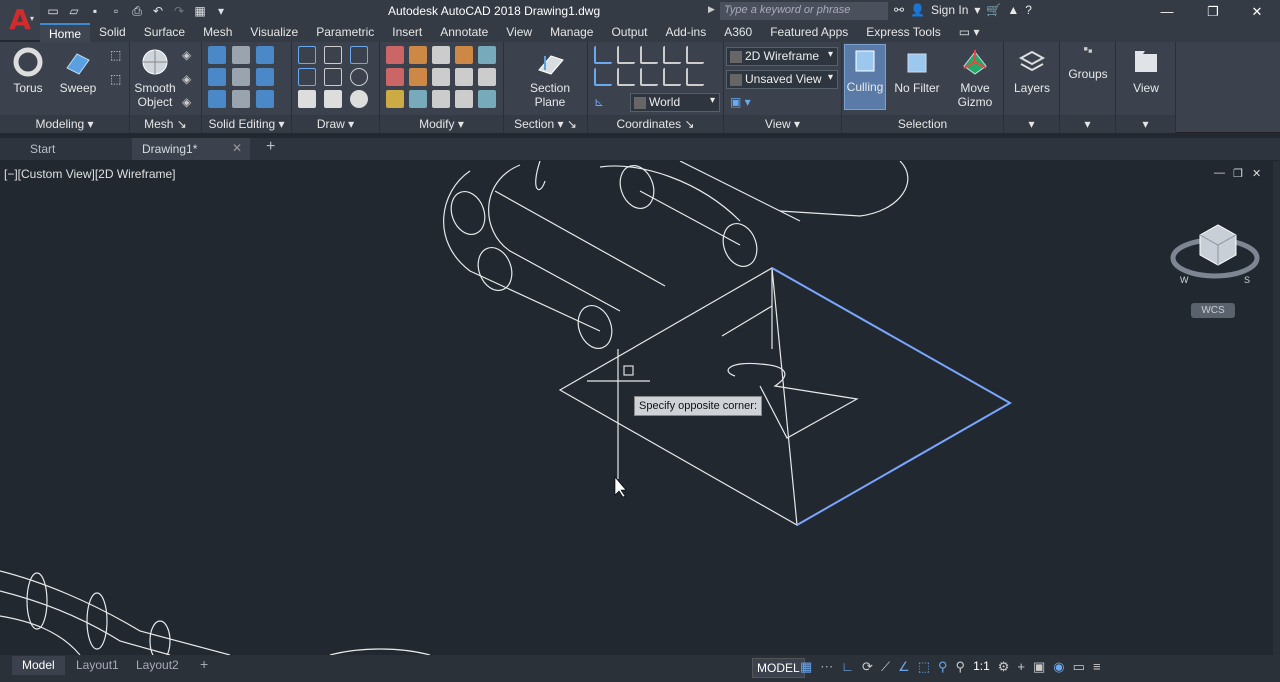 Image resolution: width=1280 pixels, height=682 pixels. Describe the element at coordinates (155, 77) in the screenshot. I see `smooth-object-button: Smooth Object` at that location.